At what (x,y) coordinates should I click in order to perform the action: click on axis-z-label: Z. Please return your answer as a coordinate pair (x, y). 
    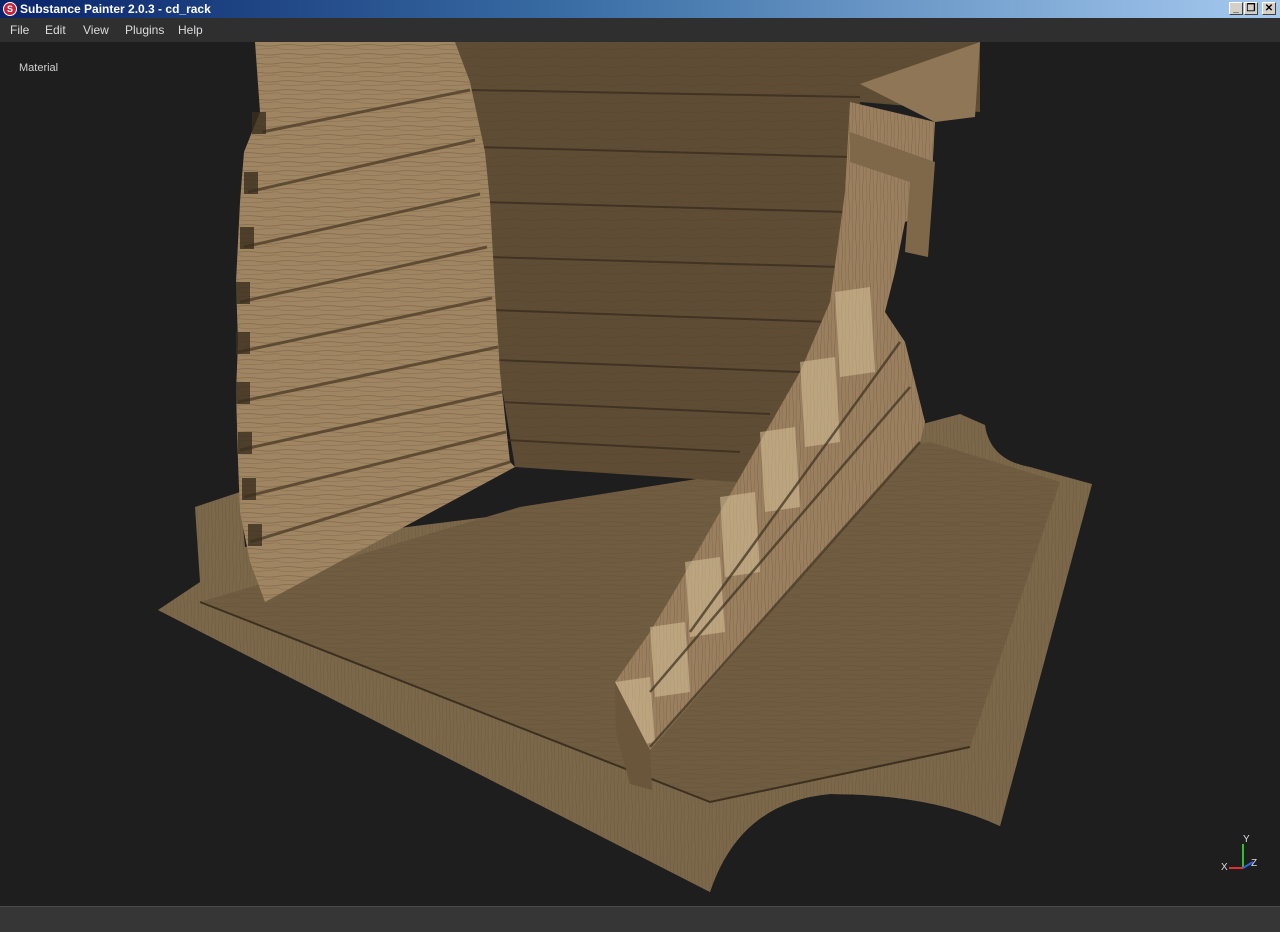
    Looking at the image, I should click on (1254, 863).